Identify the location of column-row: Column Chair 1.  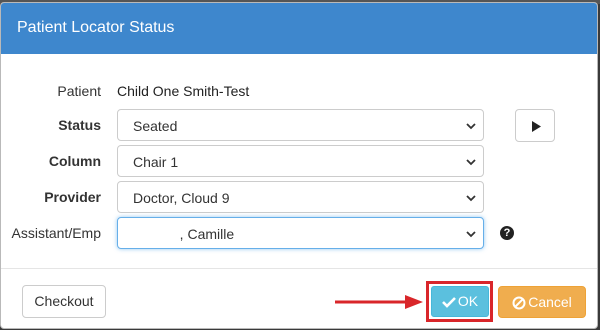
(299, 161).